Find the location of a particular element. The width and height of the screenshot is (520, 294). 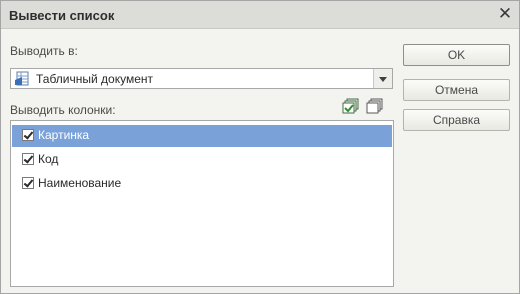

list-item: Код is located at coordinates (202, 160).